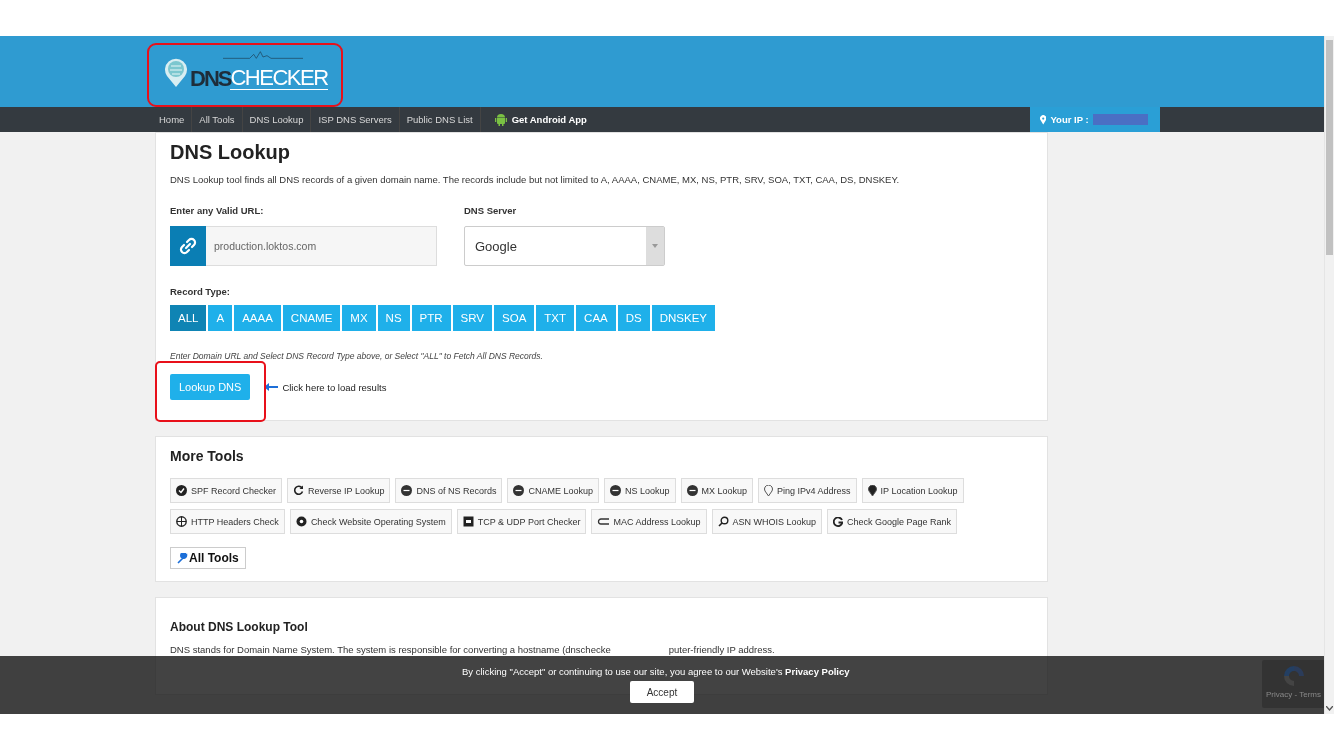 The height and width of the screenshot is (750, 1334). Describe the element at coordinates (838, 521) in the screenshot. I see `google-g-icon` at that location.